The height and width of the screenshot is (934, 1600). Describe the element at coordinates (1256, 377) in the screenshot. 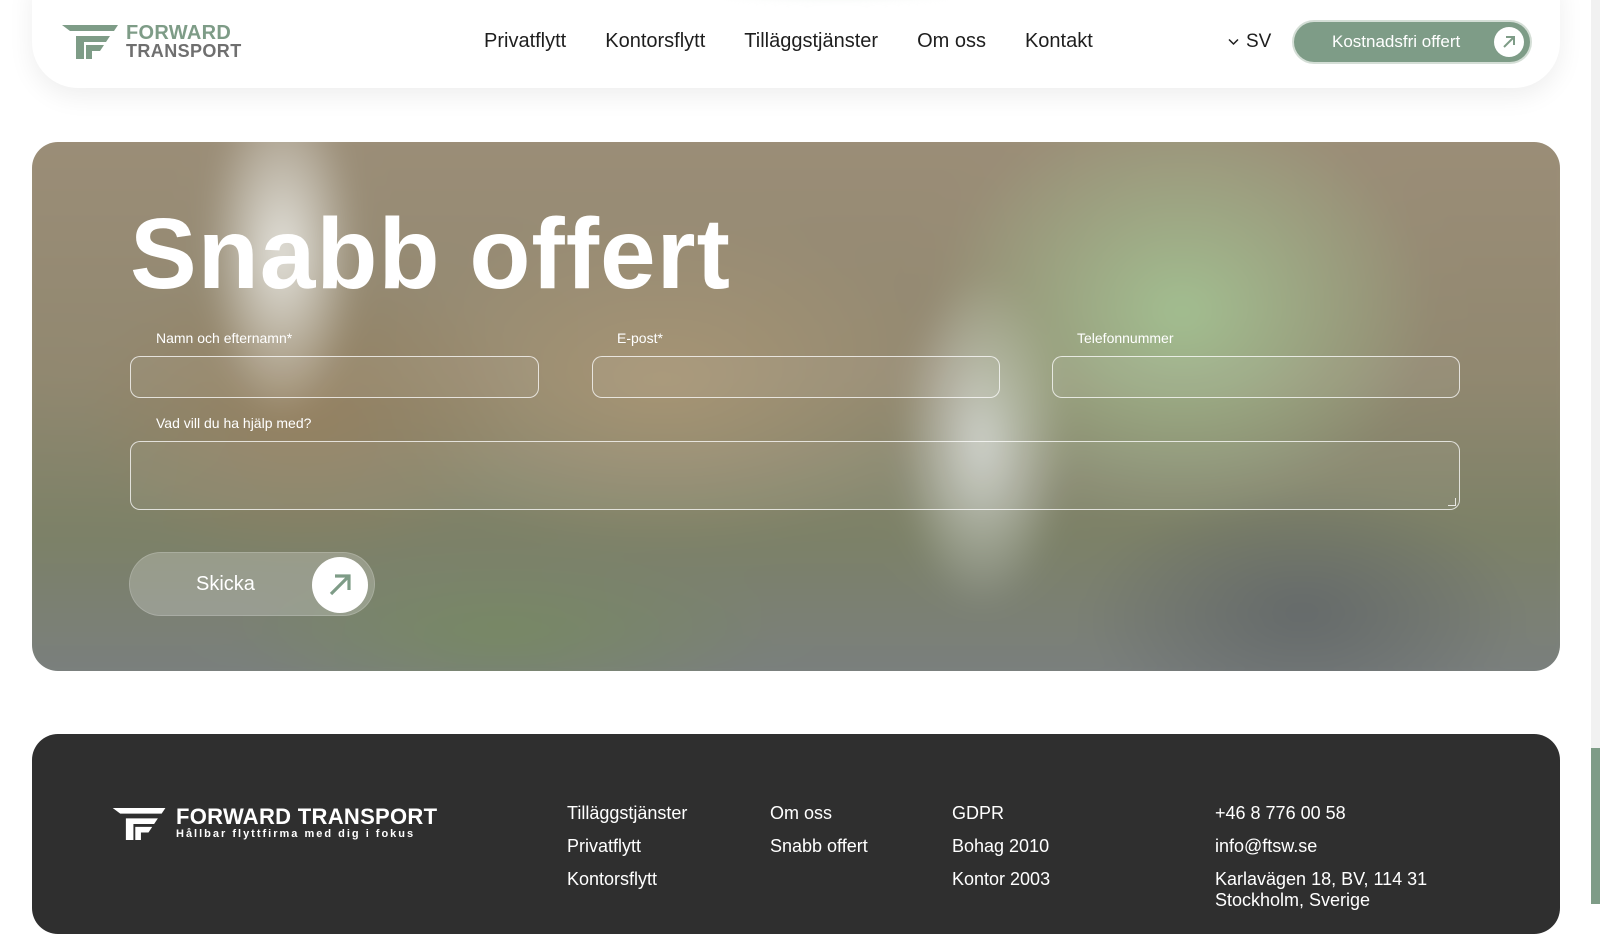

I see `phone-field` at that location.